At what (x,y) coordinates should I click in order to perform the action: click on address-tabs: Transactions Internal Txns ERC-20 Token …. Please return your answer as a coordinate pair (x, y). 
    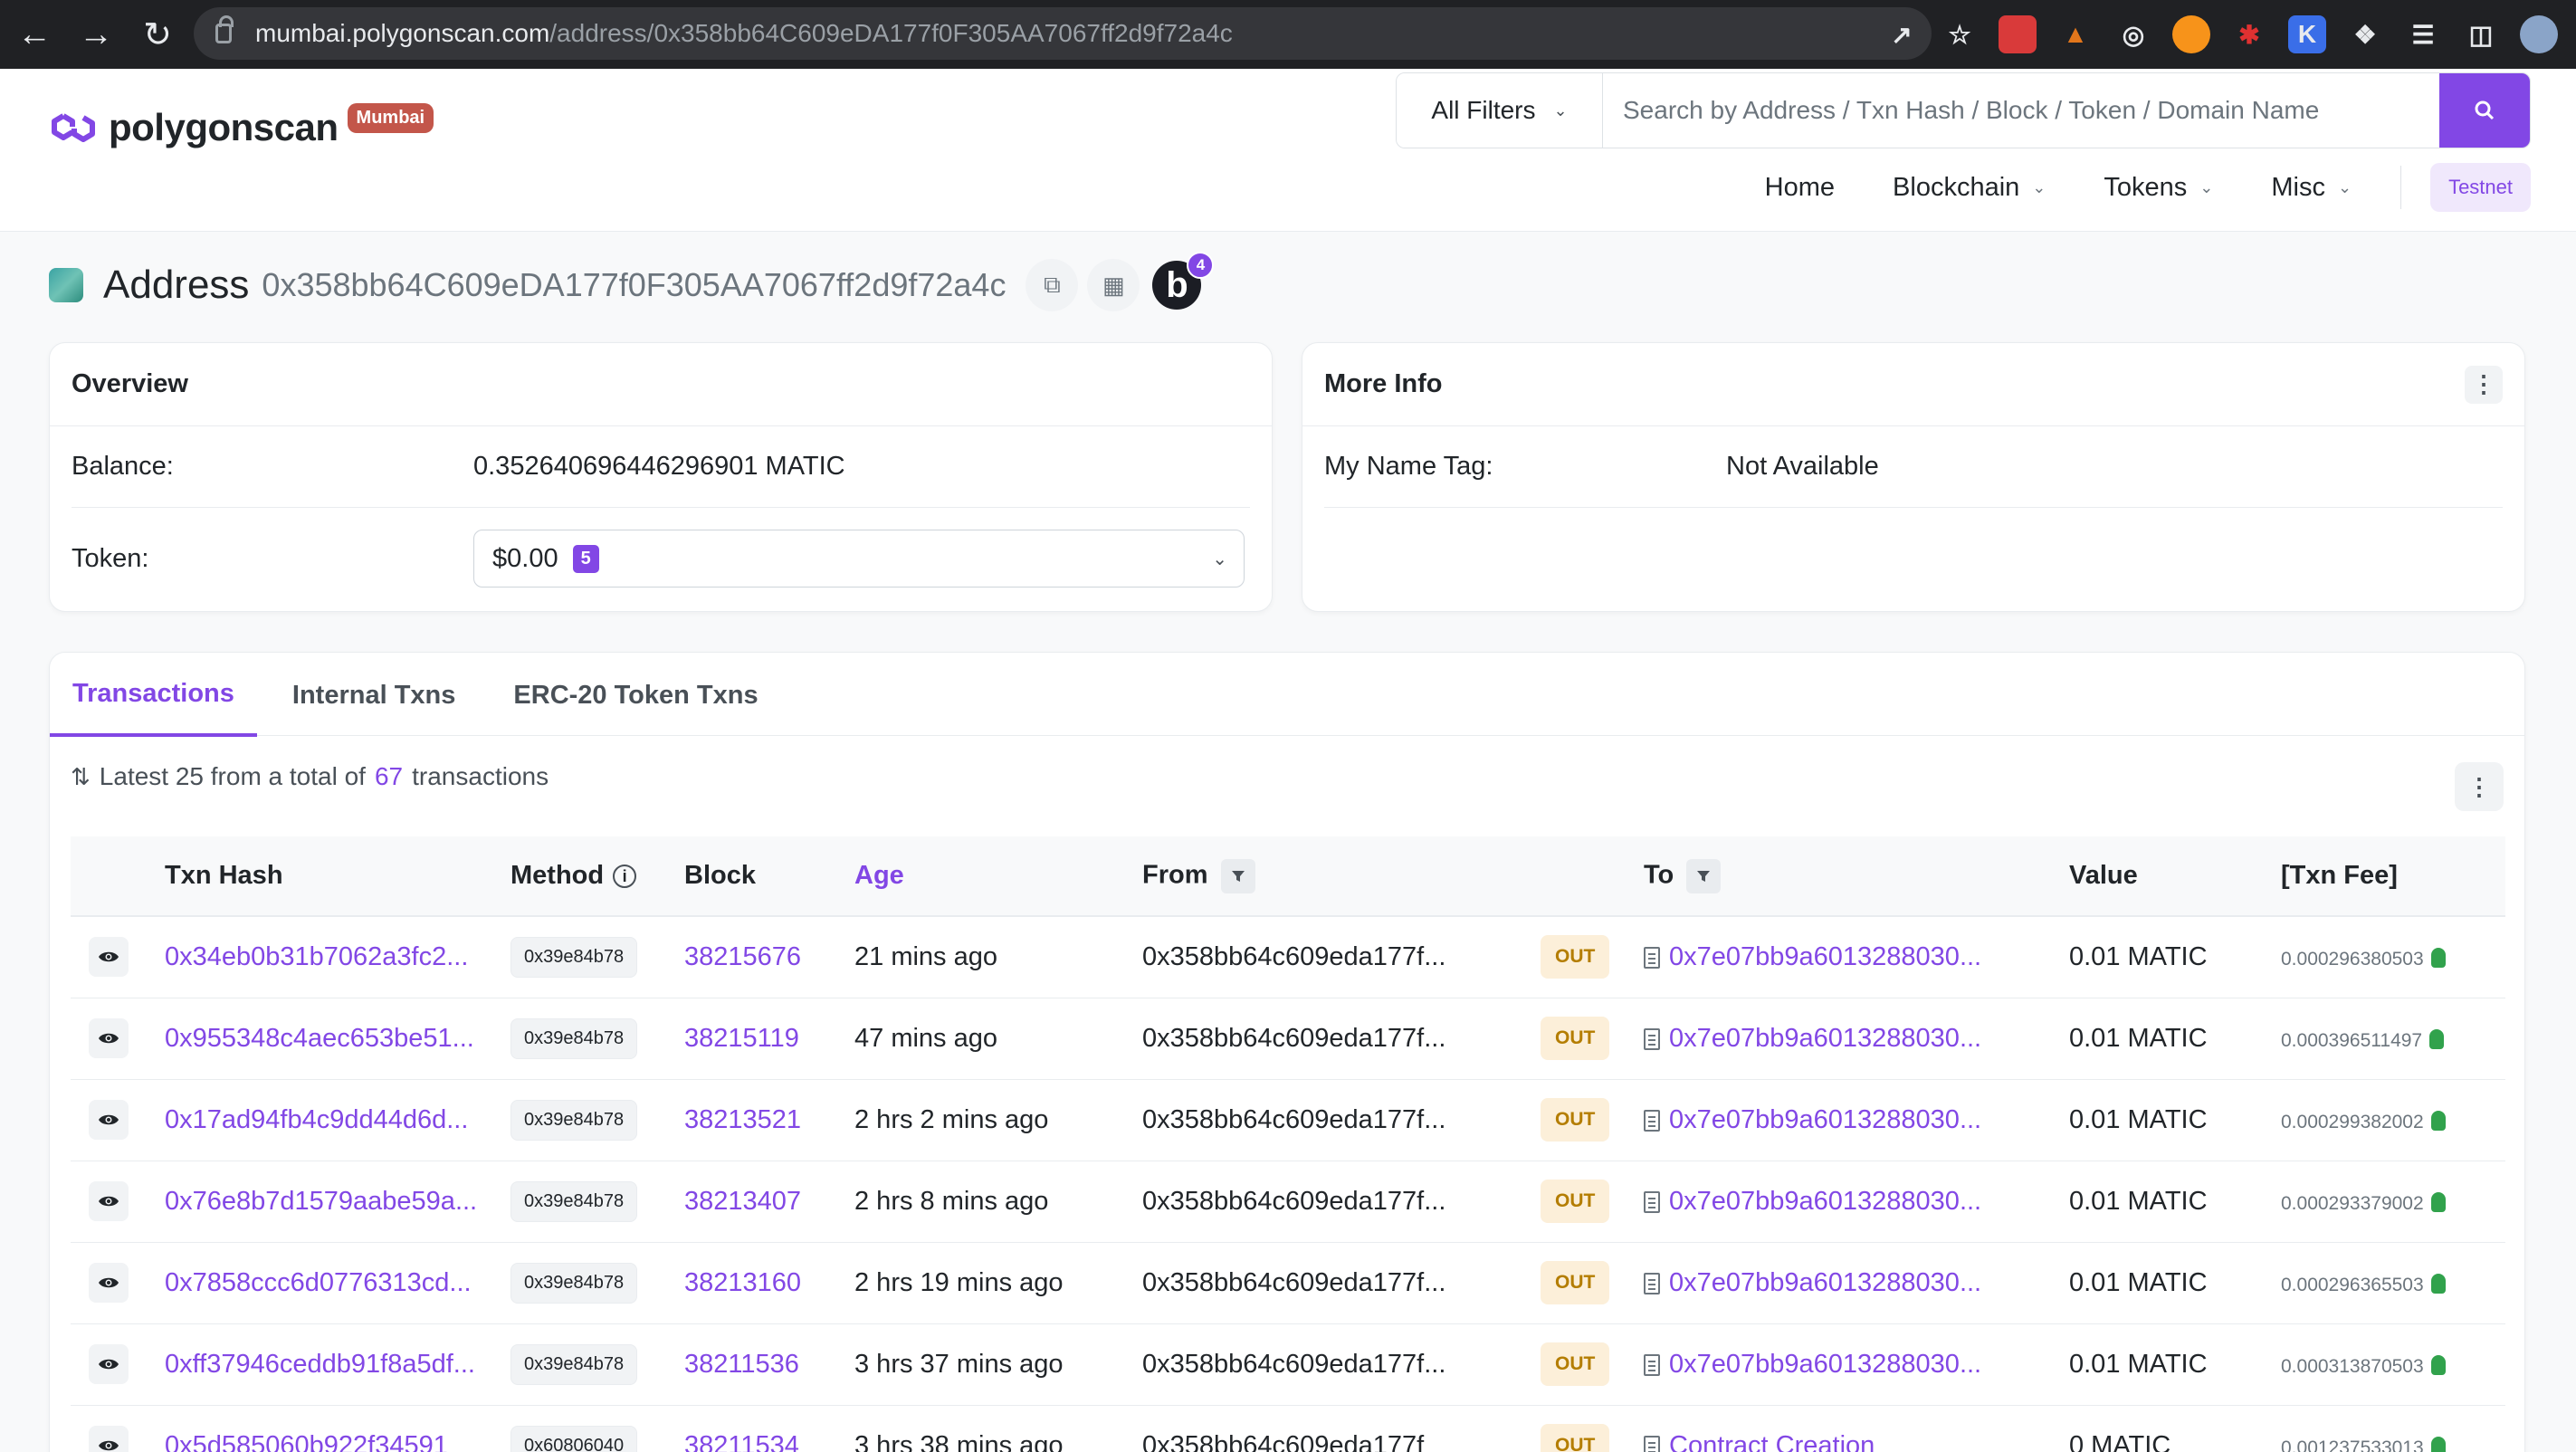
    Looking at the image, I should click on (422, 695).